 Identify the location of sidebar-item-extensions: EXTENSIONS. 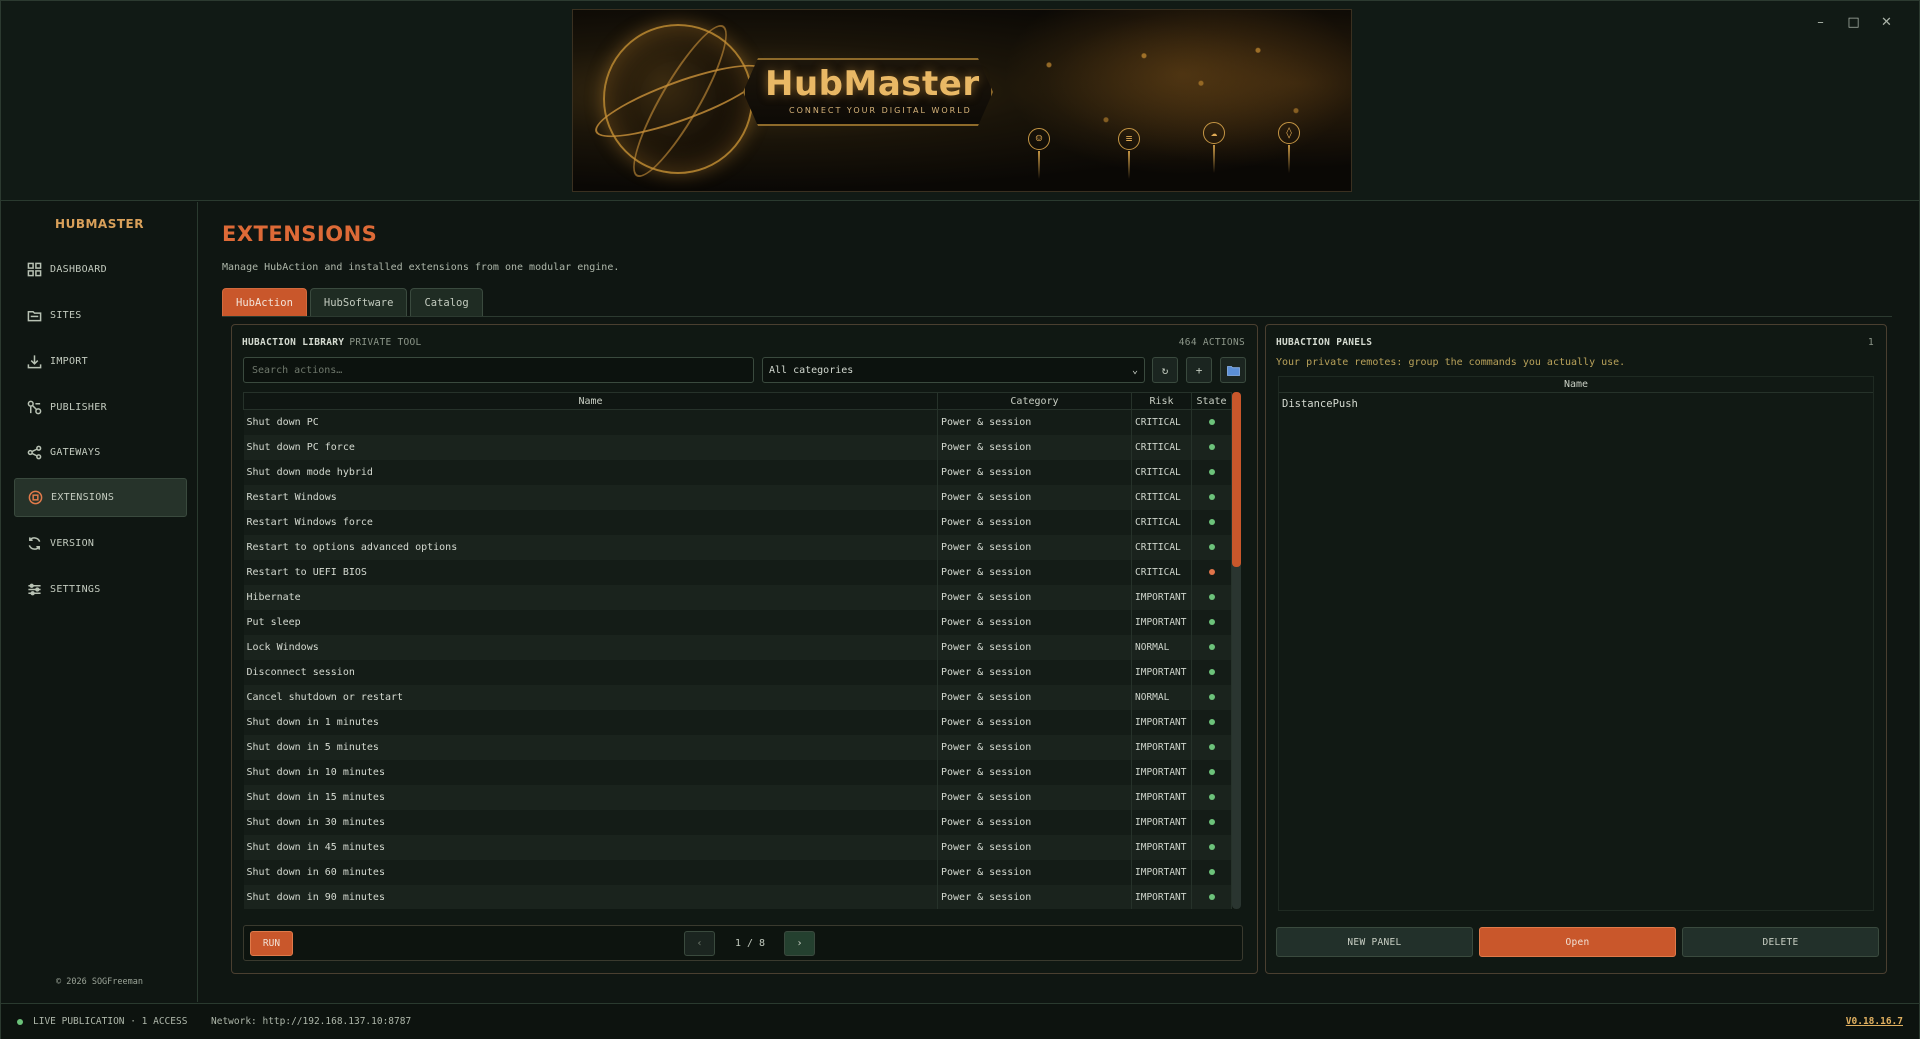
(100, 497).